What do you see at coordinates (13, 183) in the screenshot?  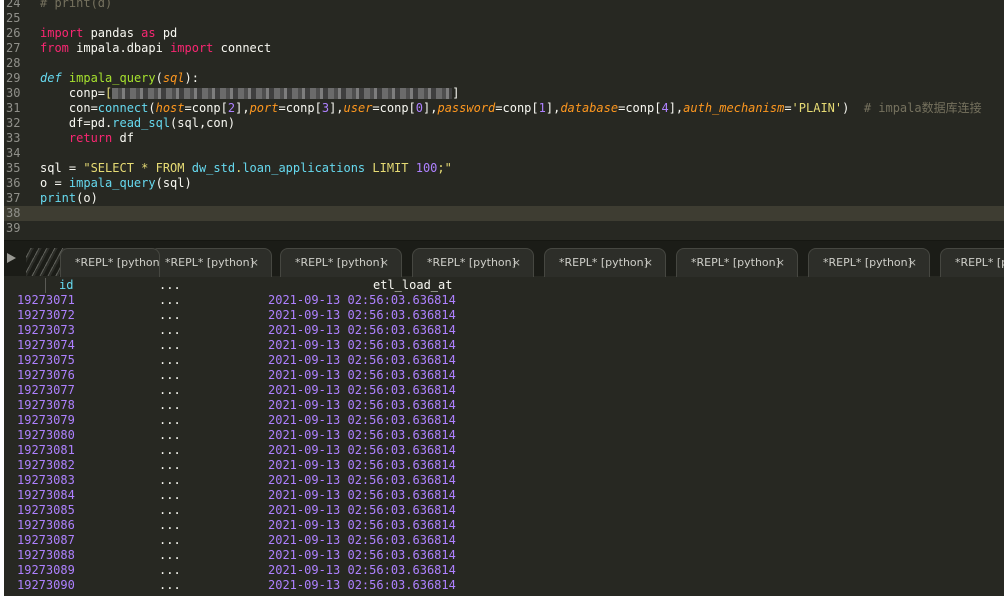 I see `line-number: 36` at bounding box center [13, 183].